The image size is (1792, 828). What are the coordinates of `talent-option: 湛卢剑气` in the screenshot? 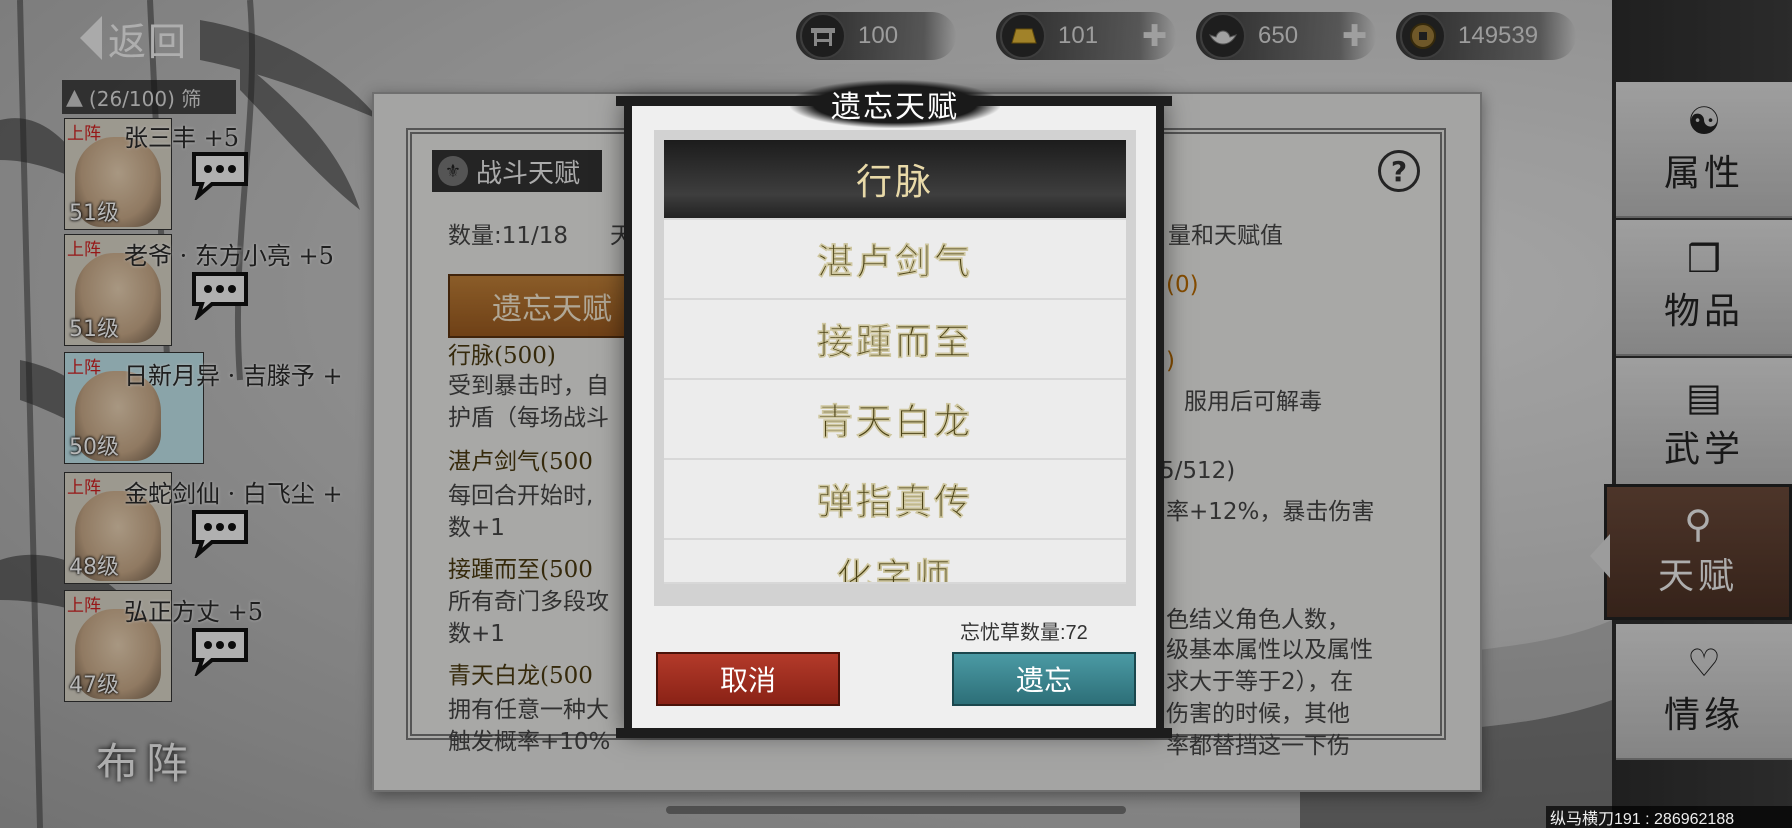 It's located at (895, 260).